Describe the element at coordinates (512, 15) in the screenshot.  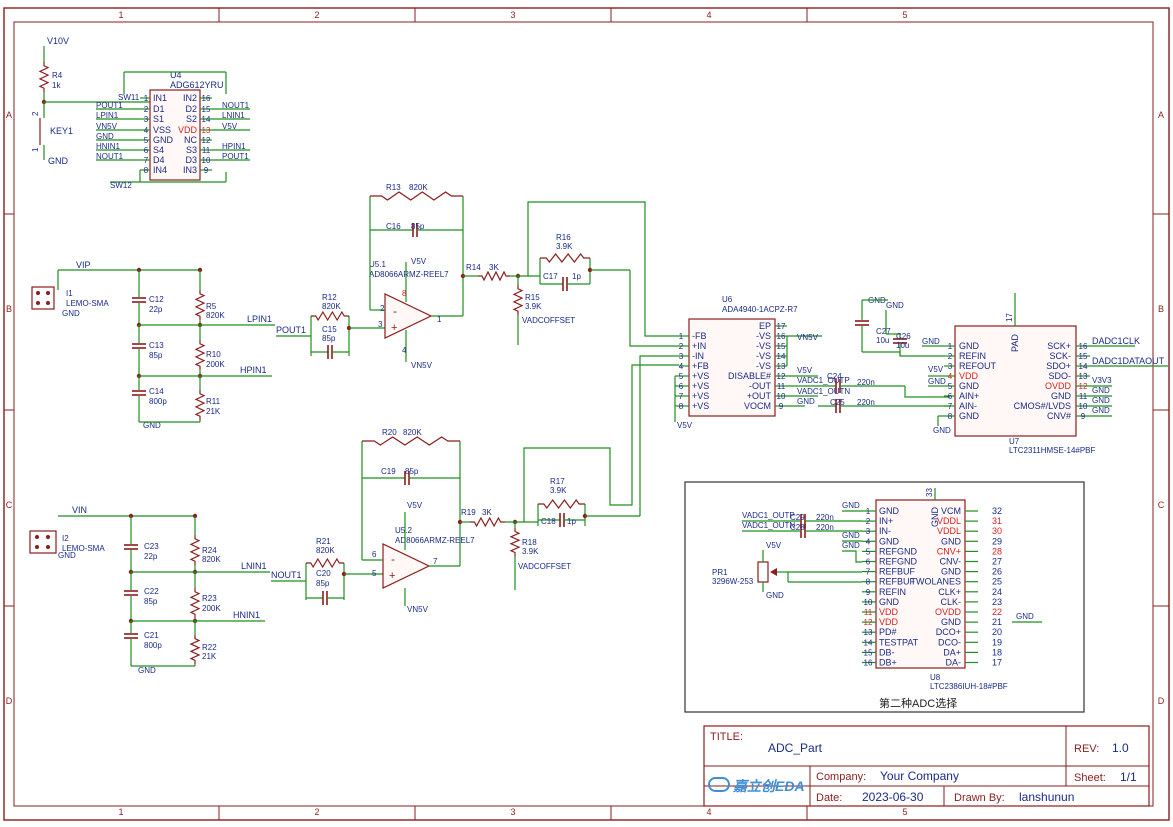
I see `grid-col-label-top: 3` at that location.